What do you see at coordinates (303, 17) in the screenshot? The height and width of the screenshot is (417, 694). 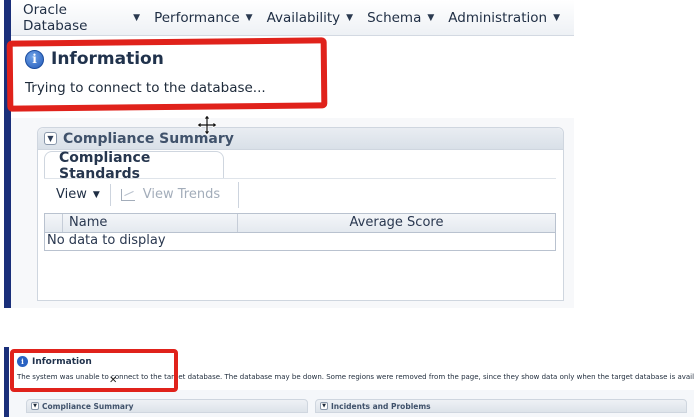 I see `menu-label: Availability` at bounding box center [303, 17].